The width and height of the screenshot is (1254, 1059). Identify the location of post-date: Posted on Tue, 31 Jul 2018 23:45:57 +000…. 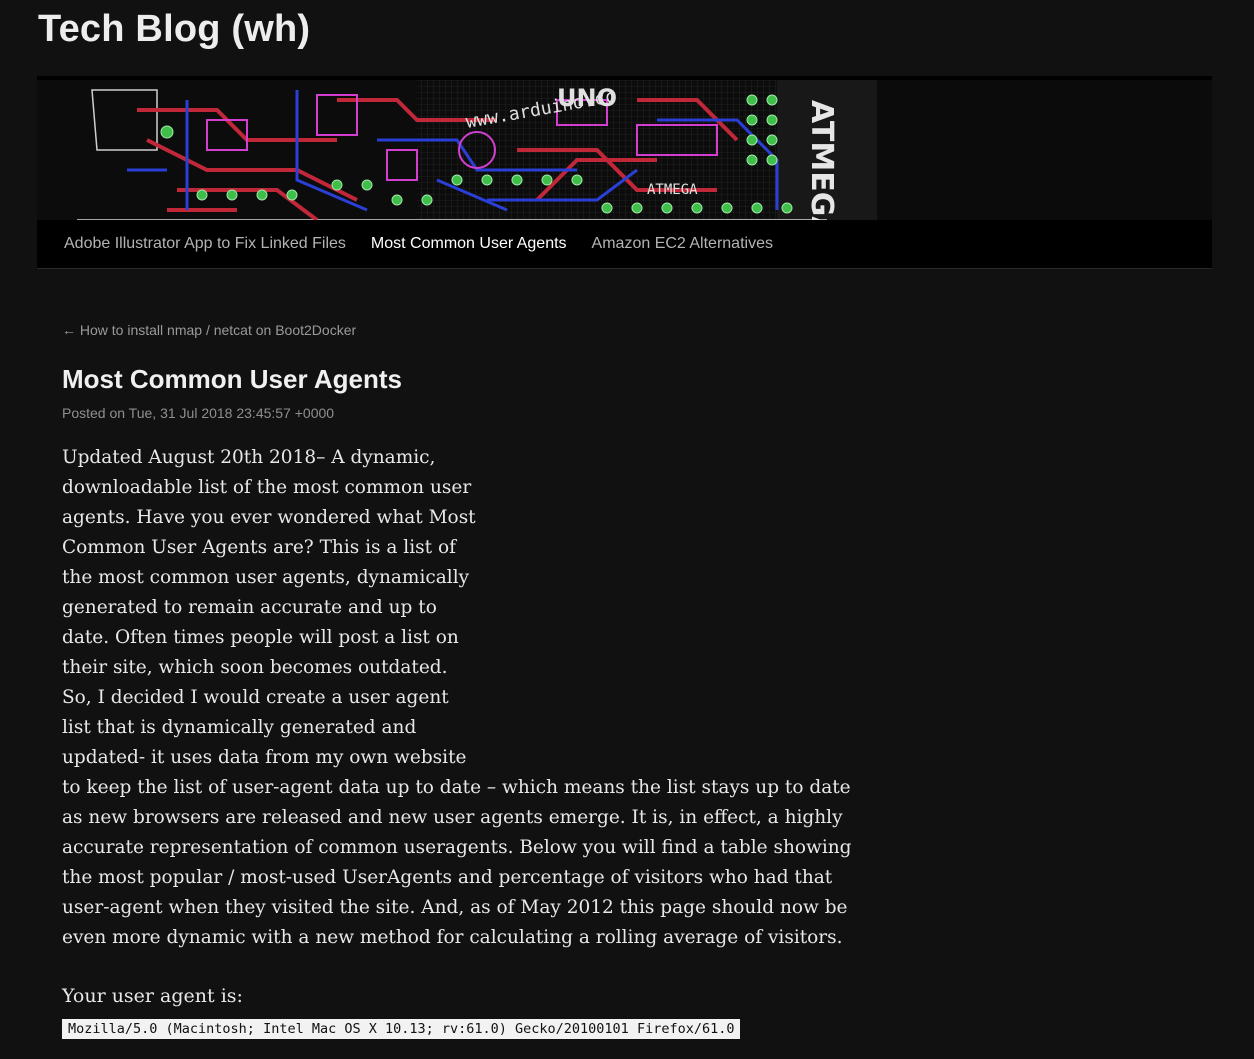
(198, 413).